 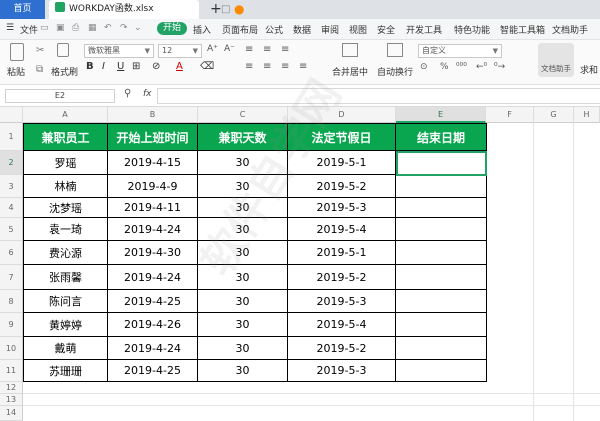 I want to click on menu-developer: 开发工具, so click(x=424, y=29).